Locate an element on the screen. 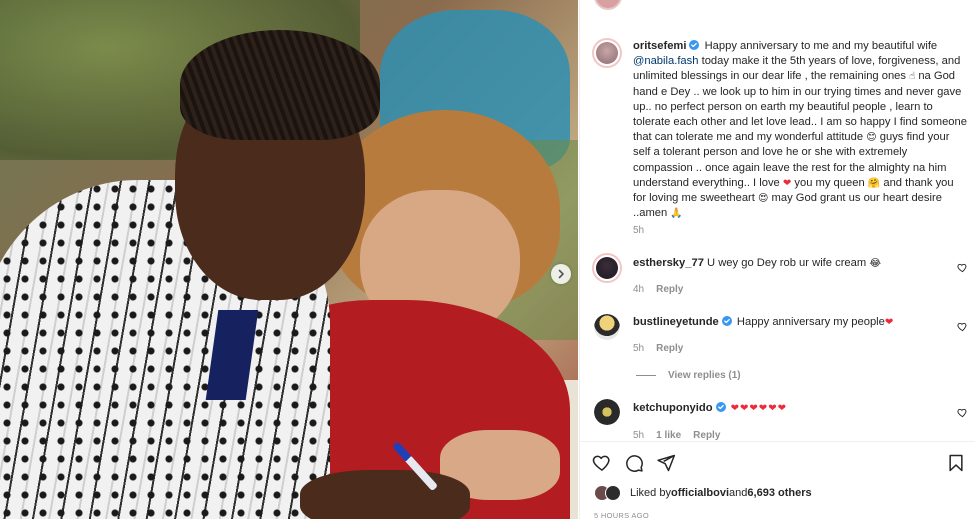 The image size is (975, 519). comment-3-reply-button: Reply is located at coordinates (706, 435).